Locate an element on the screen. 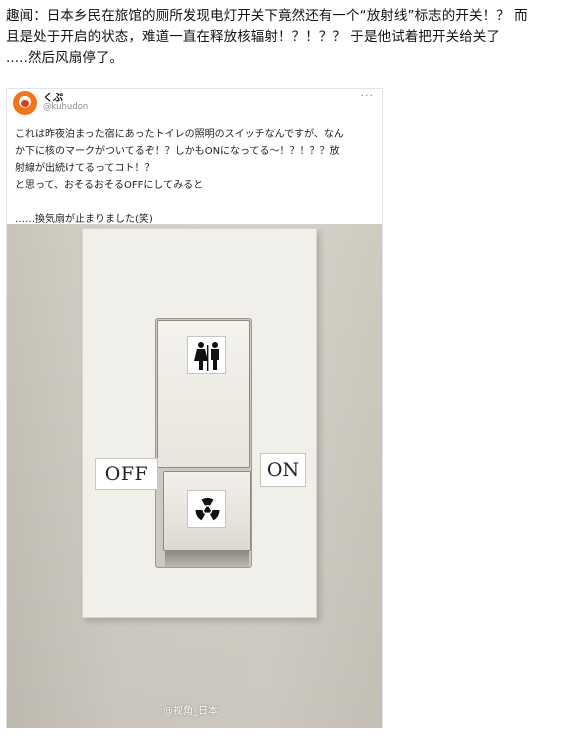 The image size is (583, 736). radiation-icon is located at coordinates (207, 509).